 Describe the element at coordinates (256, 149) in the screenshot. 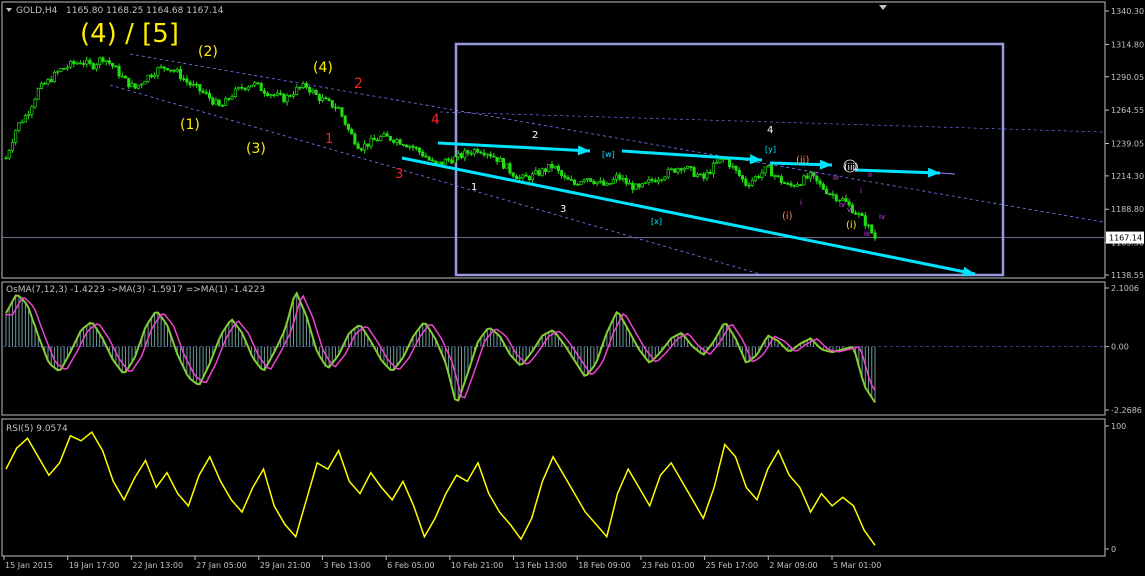

I see `wave-label: (3)` at that location.